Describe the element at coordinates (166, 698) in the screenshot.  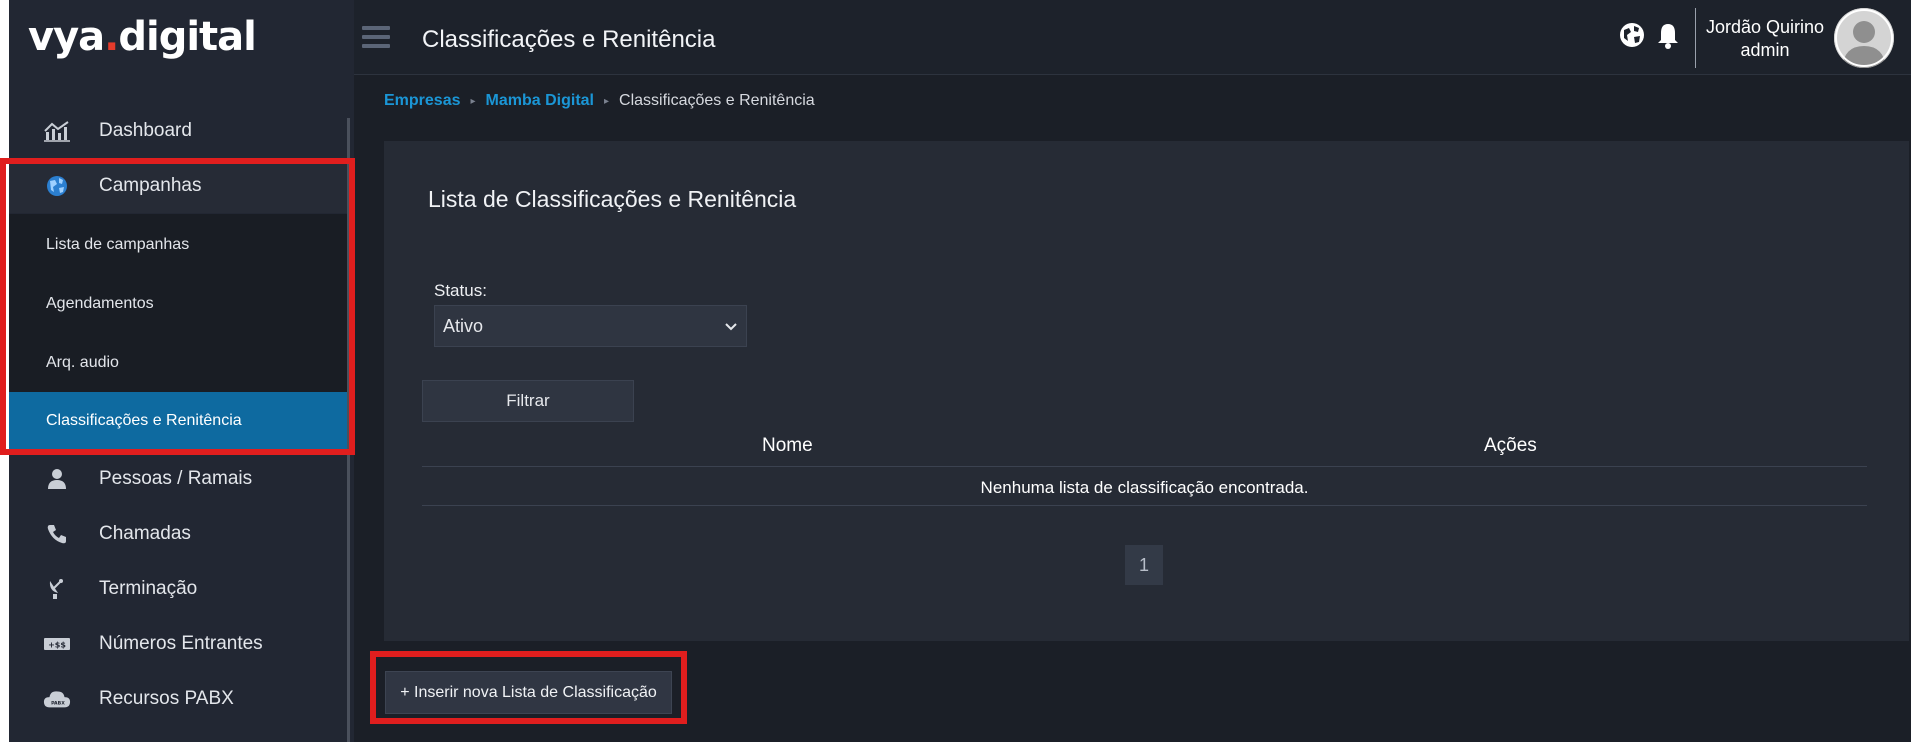
I see `sidebar-item-label: Recursos PABX` at that location.